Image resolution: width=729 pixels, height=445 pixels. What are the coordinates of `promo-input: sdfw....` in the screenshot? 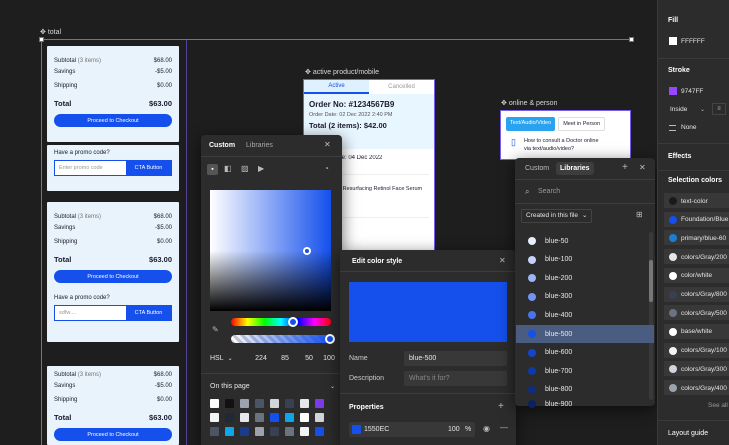 It's located at (90, 313).